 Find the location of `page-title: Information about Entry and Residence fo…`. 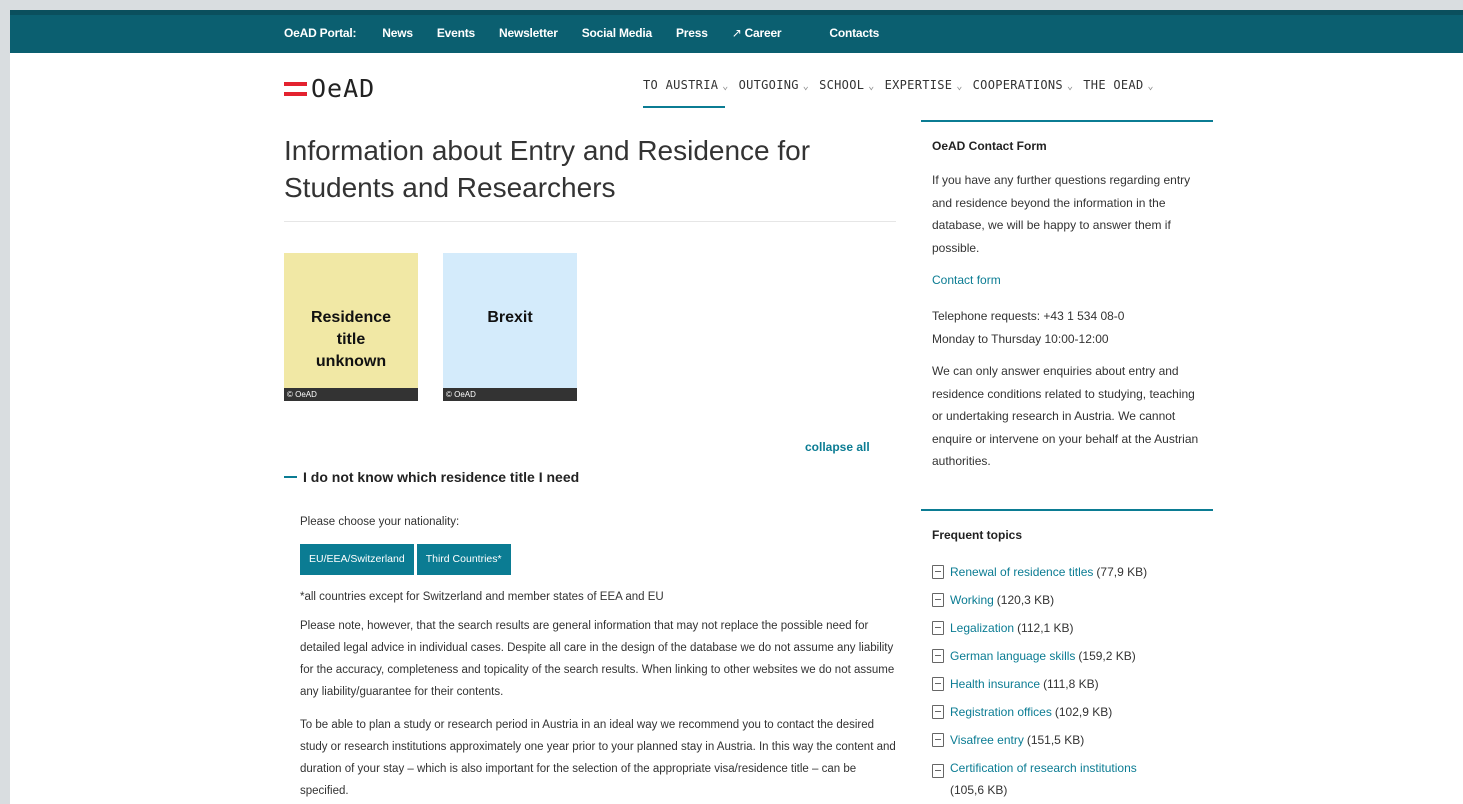

page-title: Information about Entry and Residence fo… is located at coordinates (547, 169).